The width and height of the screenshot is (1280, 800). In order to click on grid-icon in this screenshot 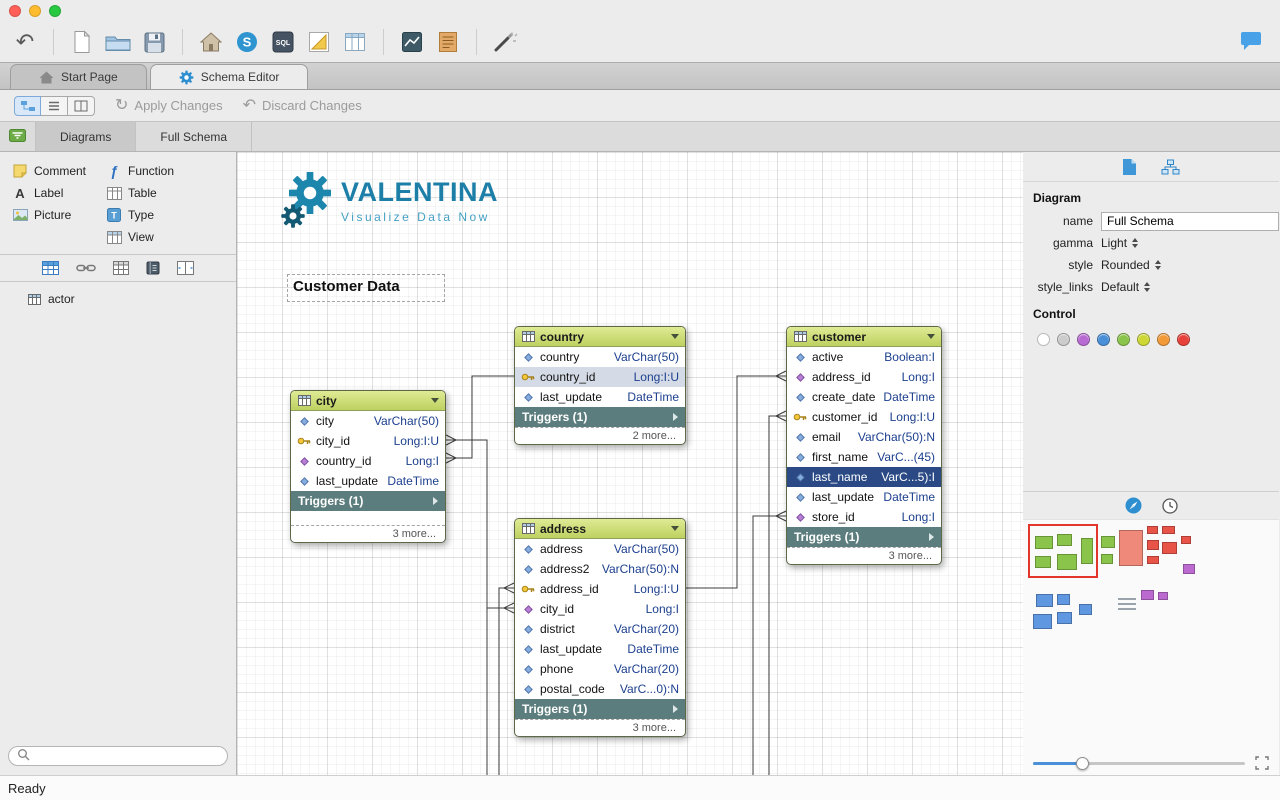, I will do `click(121, 268)`.